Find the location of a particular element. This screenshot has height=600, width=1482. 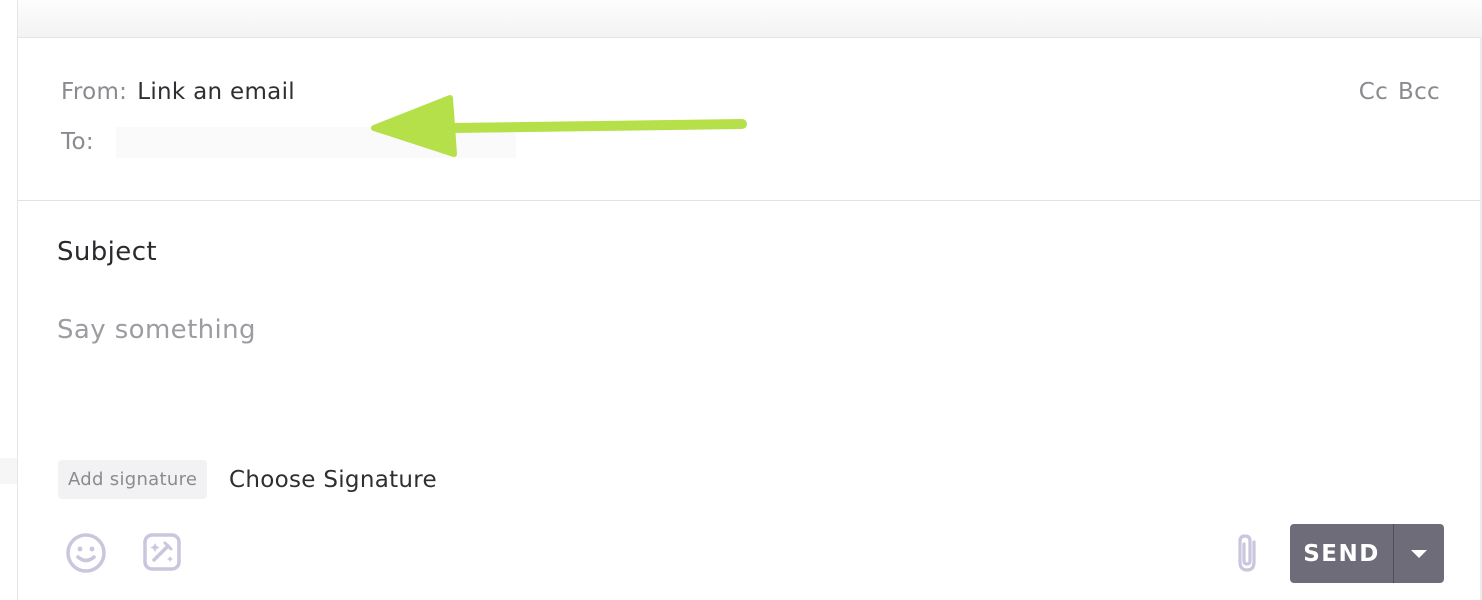

from-label: From: is located at coordinates (94, 92).